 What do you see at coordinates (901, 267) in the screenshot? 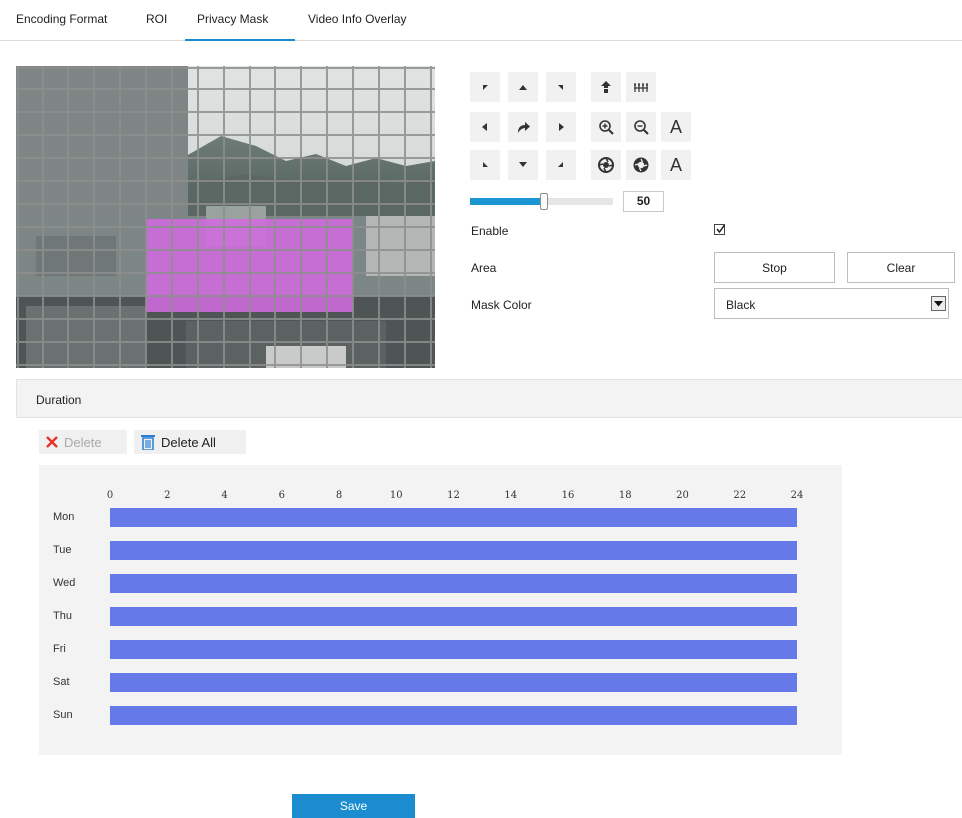
I see `clear-button: Clear` at bounding box center [901, 267].